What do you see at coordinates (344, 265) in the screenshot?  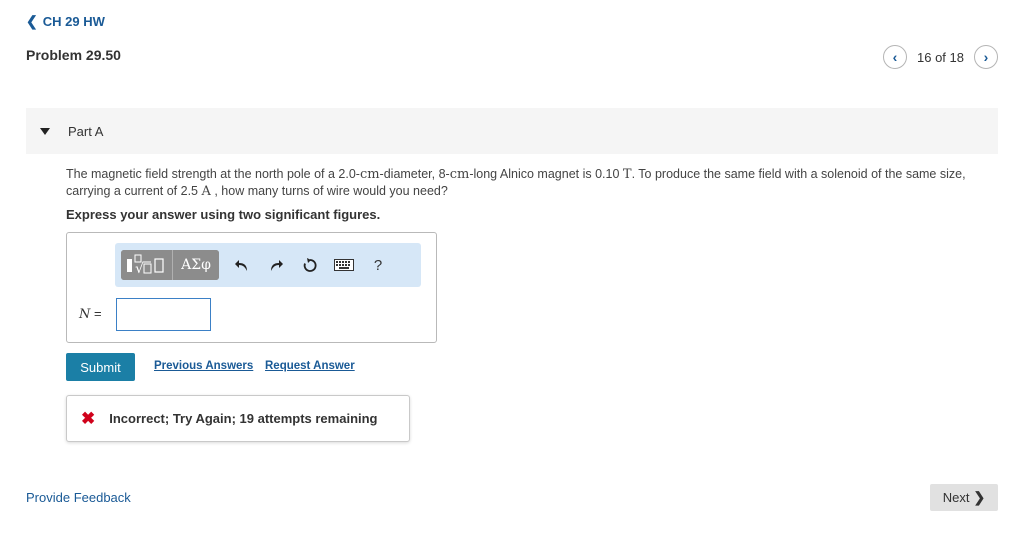 I see `keyboard-icon` at bounding box center [344, 265].